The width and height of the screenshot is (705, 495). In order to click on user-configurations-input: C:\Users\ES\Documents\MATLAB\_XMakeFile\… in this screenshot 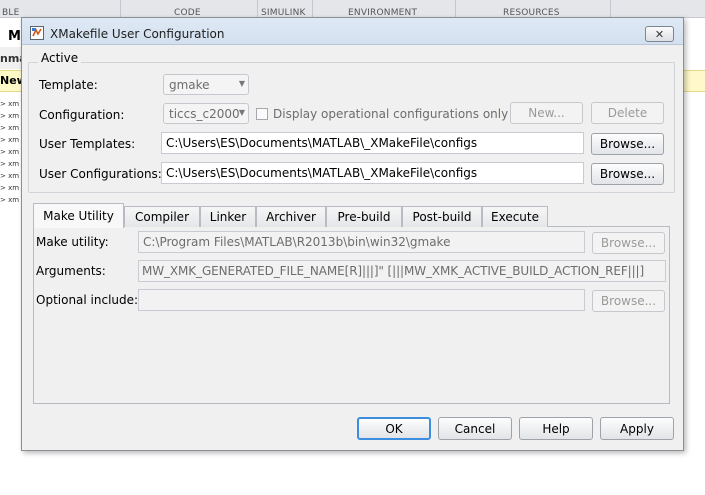, I will do `click(372, 173)`.